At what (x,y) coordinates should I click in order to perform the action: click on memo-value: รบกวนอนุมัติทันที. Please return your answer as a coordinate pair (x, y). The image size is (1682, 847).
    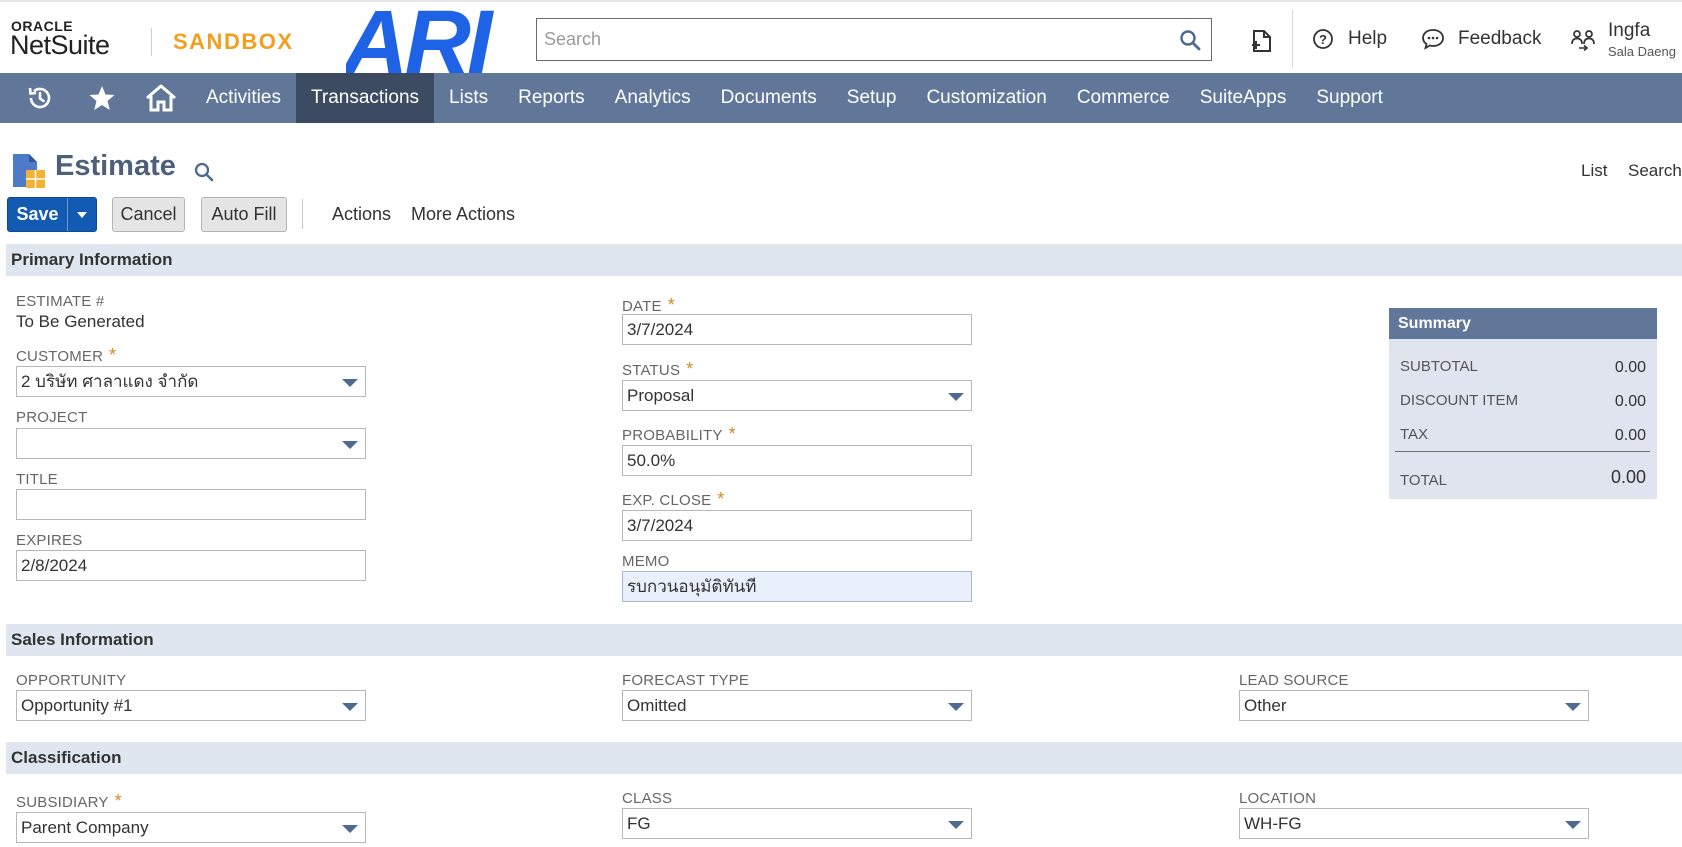
    Looking at the image, I should click on (692, 586).